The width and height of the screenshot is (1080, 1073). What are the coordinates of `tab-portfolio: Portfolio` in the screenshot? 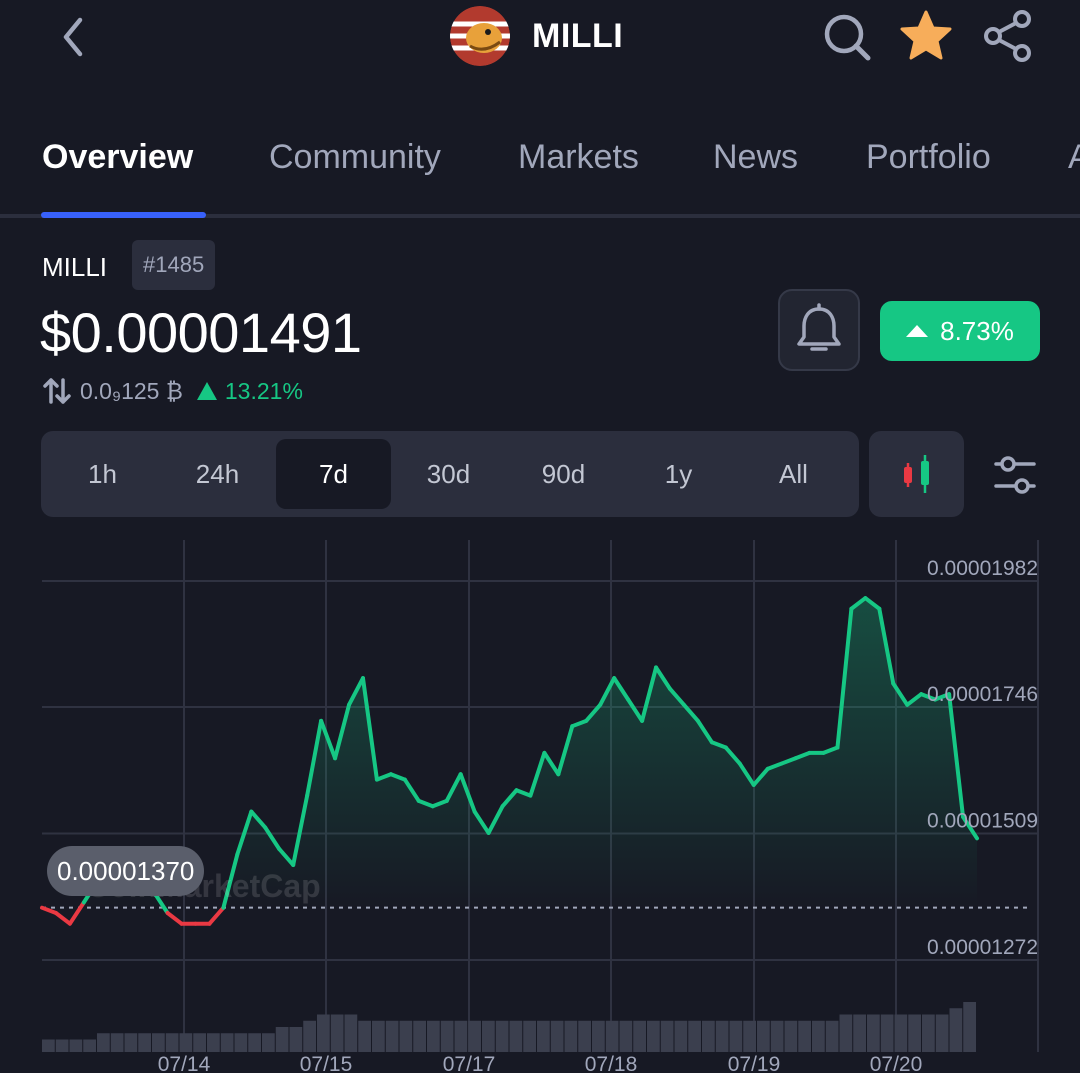 It's located at (928, 157).